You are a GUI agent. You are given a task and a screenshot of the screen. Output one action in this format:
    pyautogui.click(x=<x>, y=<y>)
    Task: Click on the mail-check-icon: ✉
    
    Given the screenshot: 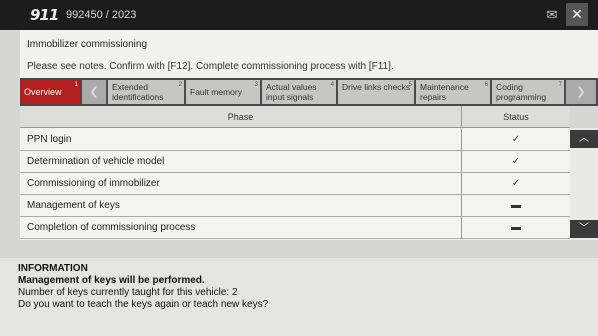 What is the action you would take?
    pyautogui.click(x=552, y=15)
    